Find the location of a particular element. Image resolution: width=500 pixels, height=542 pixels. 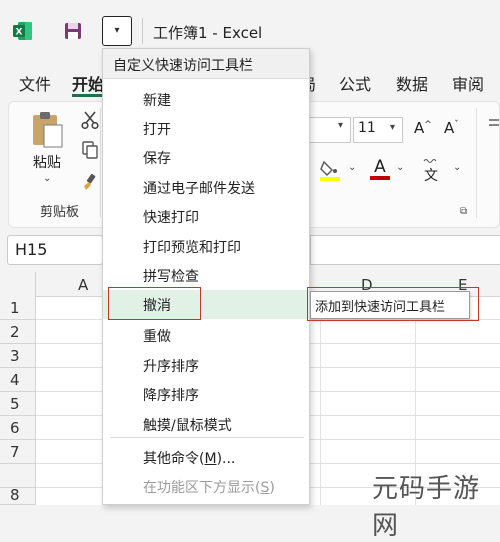

shrink-font-letter: A is located at coordinates (449, 128).